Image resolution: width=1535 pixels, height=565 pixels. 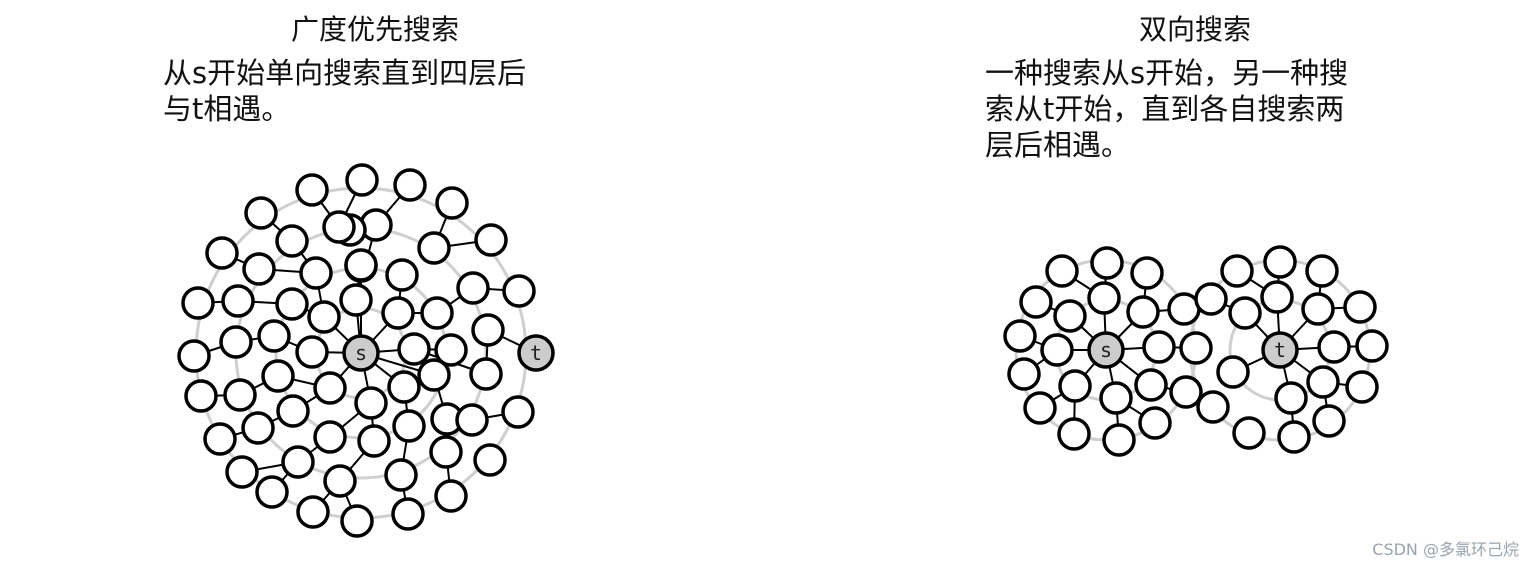 What do you see at coordinates (1280, 350) in the screenshot?
I see `bidirectional-target-label: t` at bounding box center [1280, 350].